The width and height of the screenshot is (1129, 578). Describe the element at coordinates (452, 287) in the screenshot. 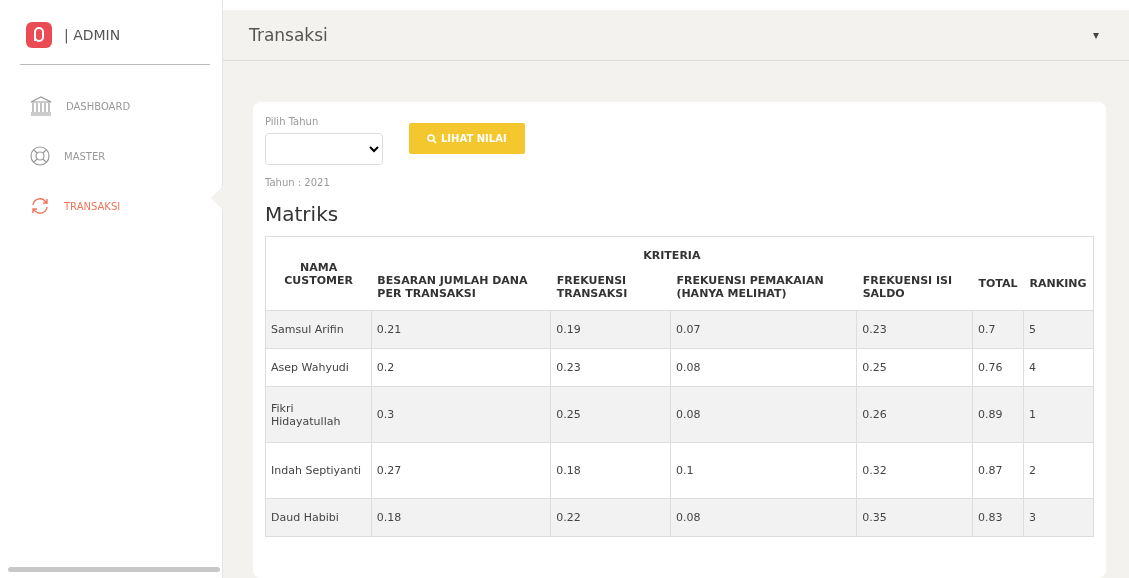

I see `column-header: BESARAN JUMLAH DANA PER TRANSAKSI` at that location.